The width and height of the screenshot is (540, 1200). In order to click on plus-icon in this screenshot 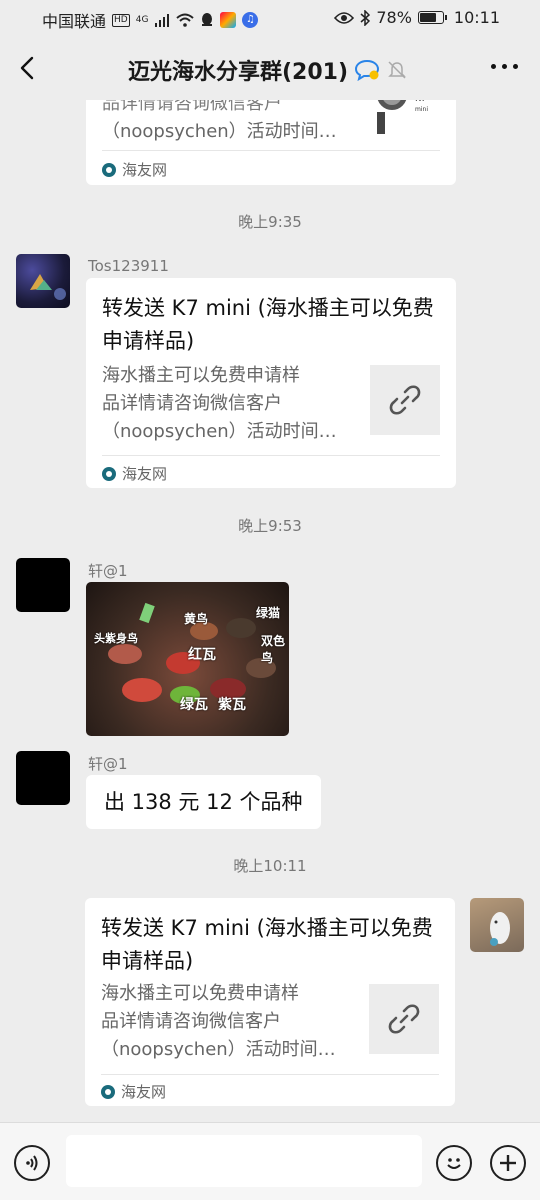, I will do `click(508, 1163)`.